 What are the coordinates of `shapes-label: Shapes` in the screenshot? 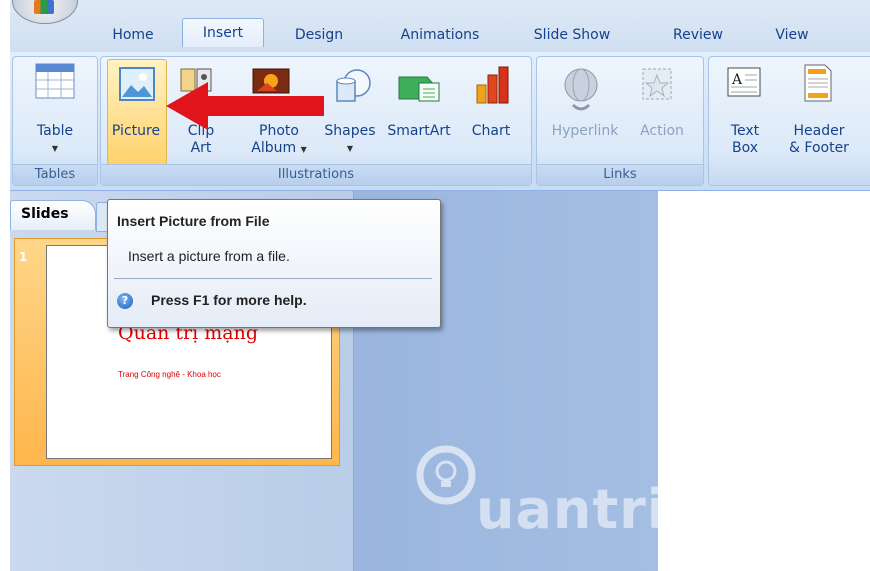 It's located at (350, 131).